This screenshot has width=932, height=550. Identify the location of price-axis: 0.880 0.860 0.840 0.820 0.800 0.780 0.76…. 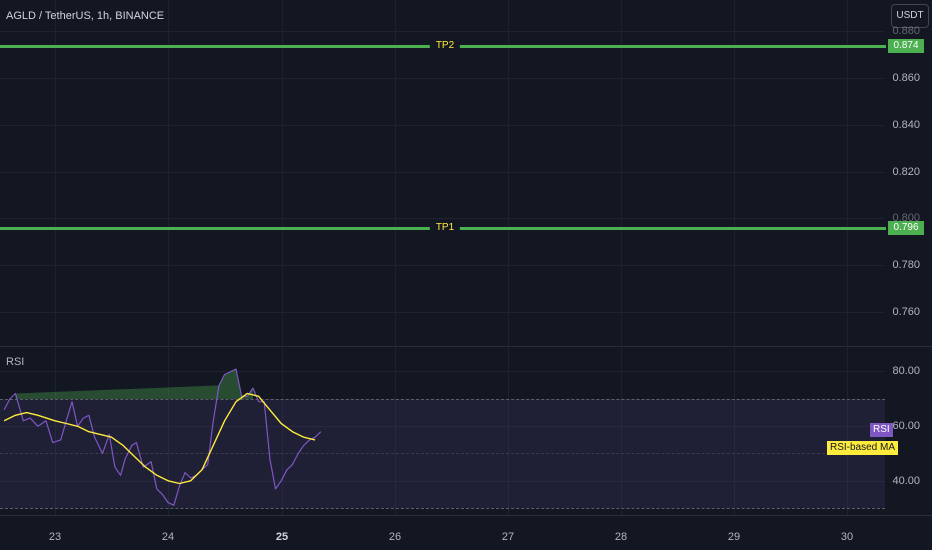
(909, 257).